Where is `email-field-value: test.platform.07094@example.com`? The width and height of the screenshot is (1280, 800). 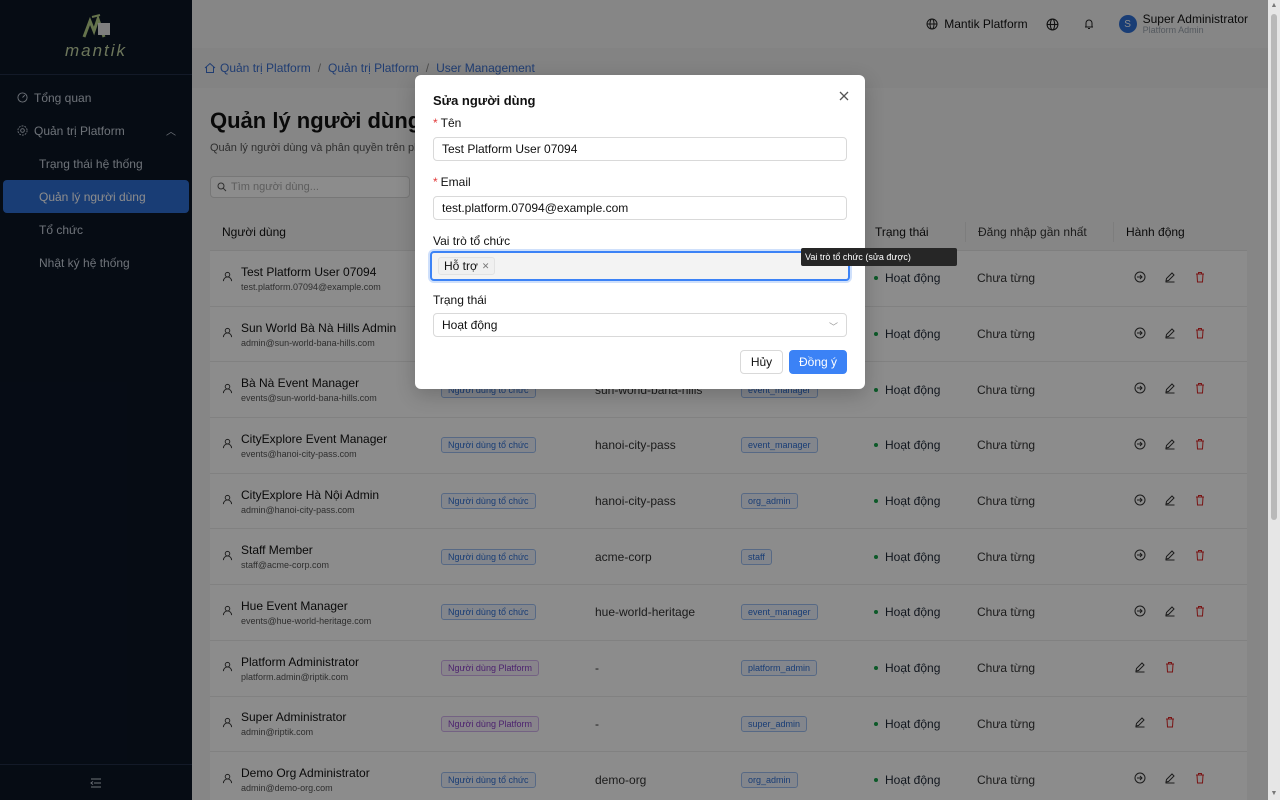 email-field-value: test.platform.07094@example.com is located at coordinates (535, 208).